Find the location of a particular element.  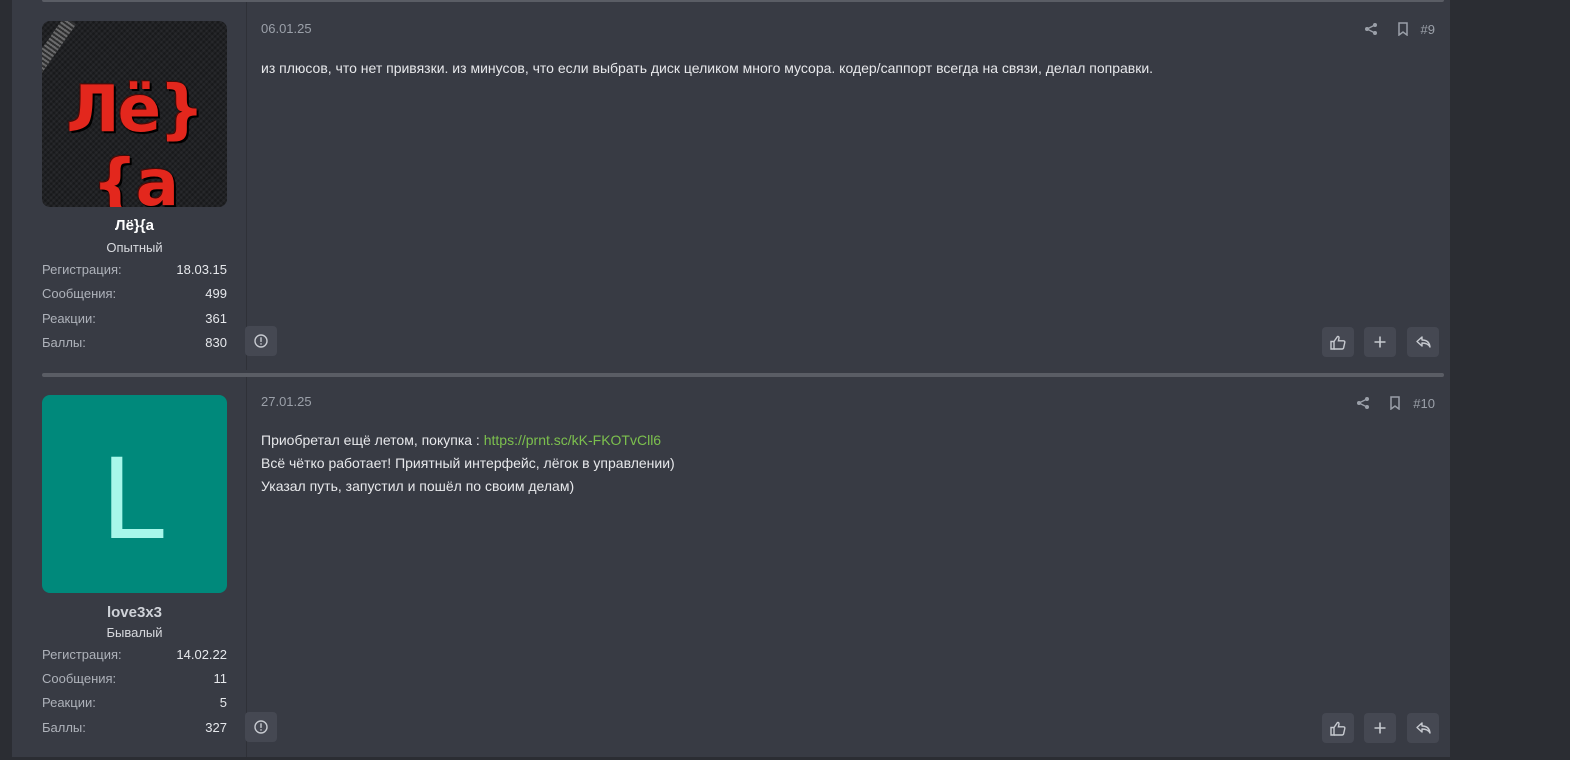

stat-messages: Сообщения: 11 is located at coordinates (134, 680).